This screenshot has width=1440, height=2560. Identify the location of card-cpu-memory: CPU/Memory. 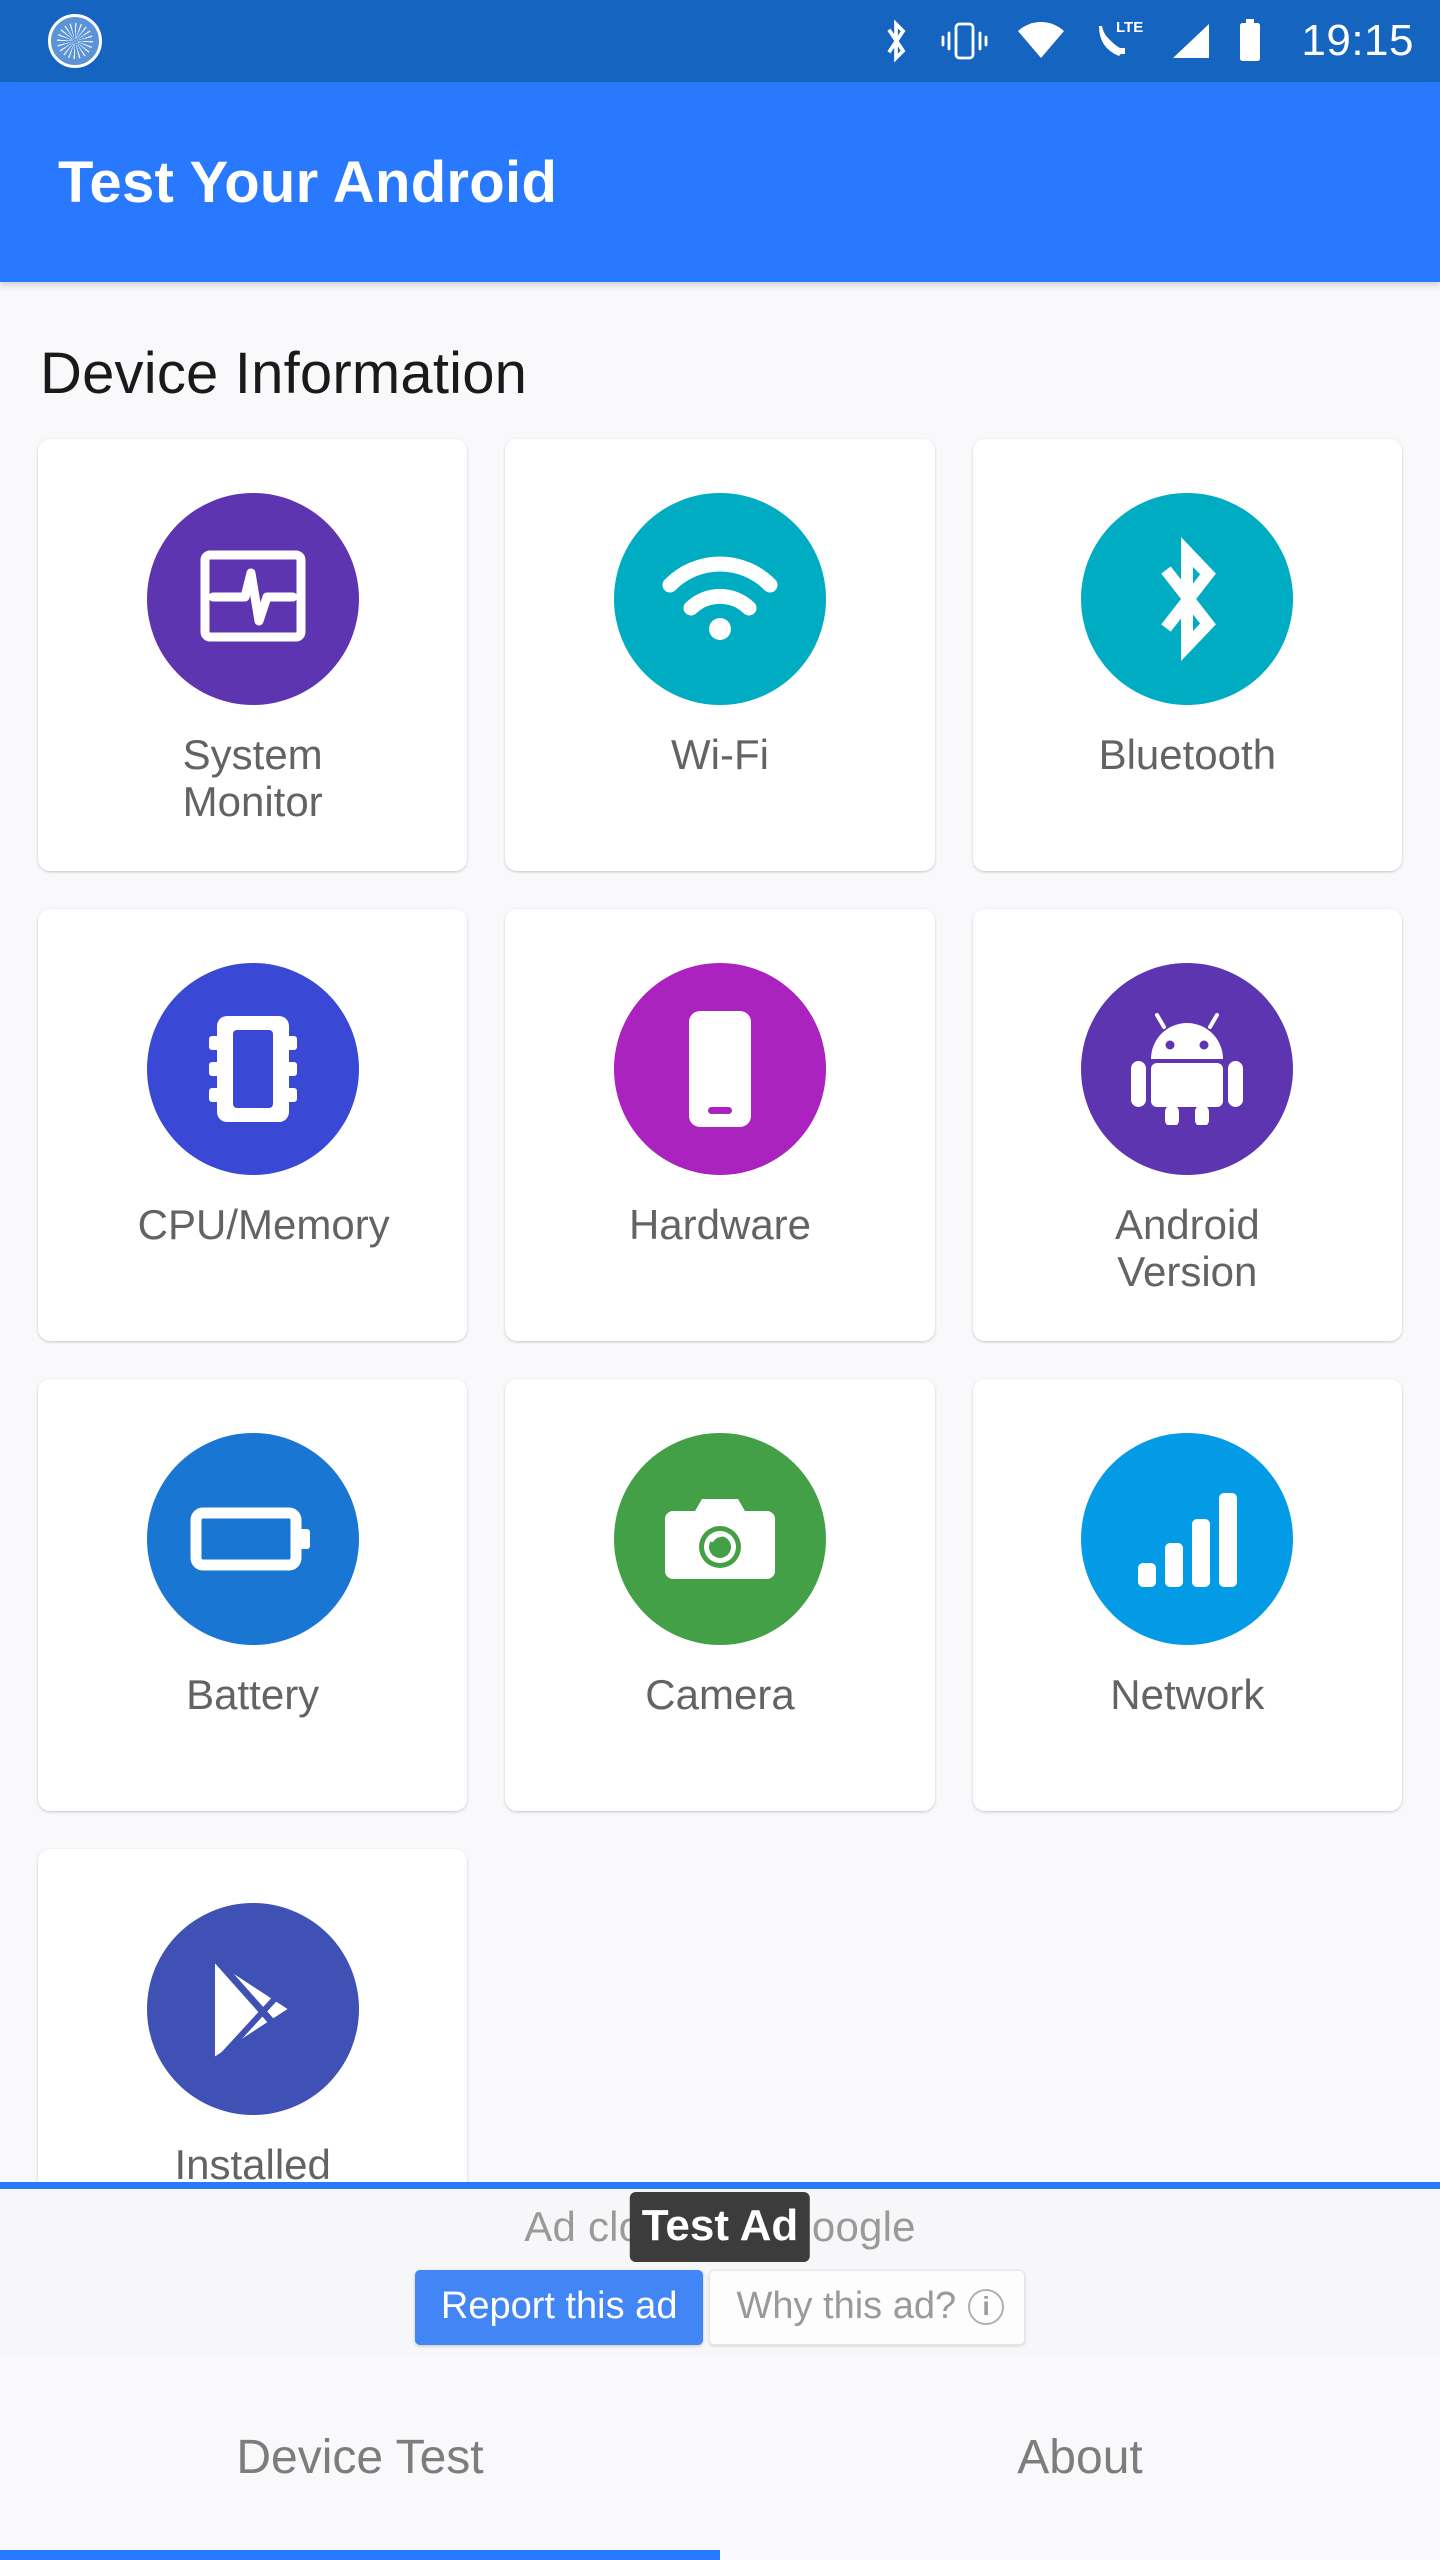
(253, 1125).